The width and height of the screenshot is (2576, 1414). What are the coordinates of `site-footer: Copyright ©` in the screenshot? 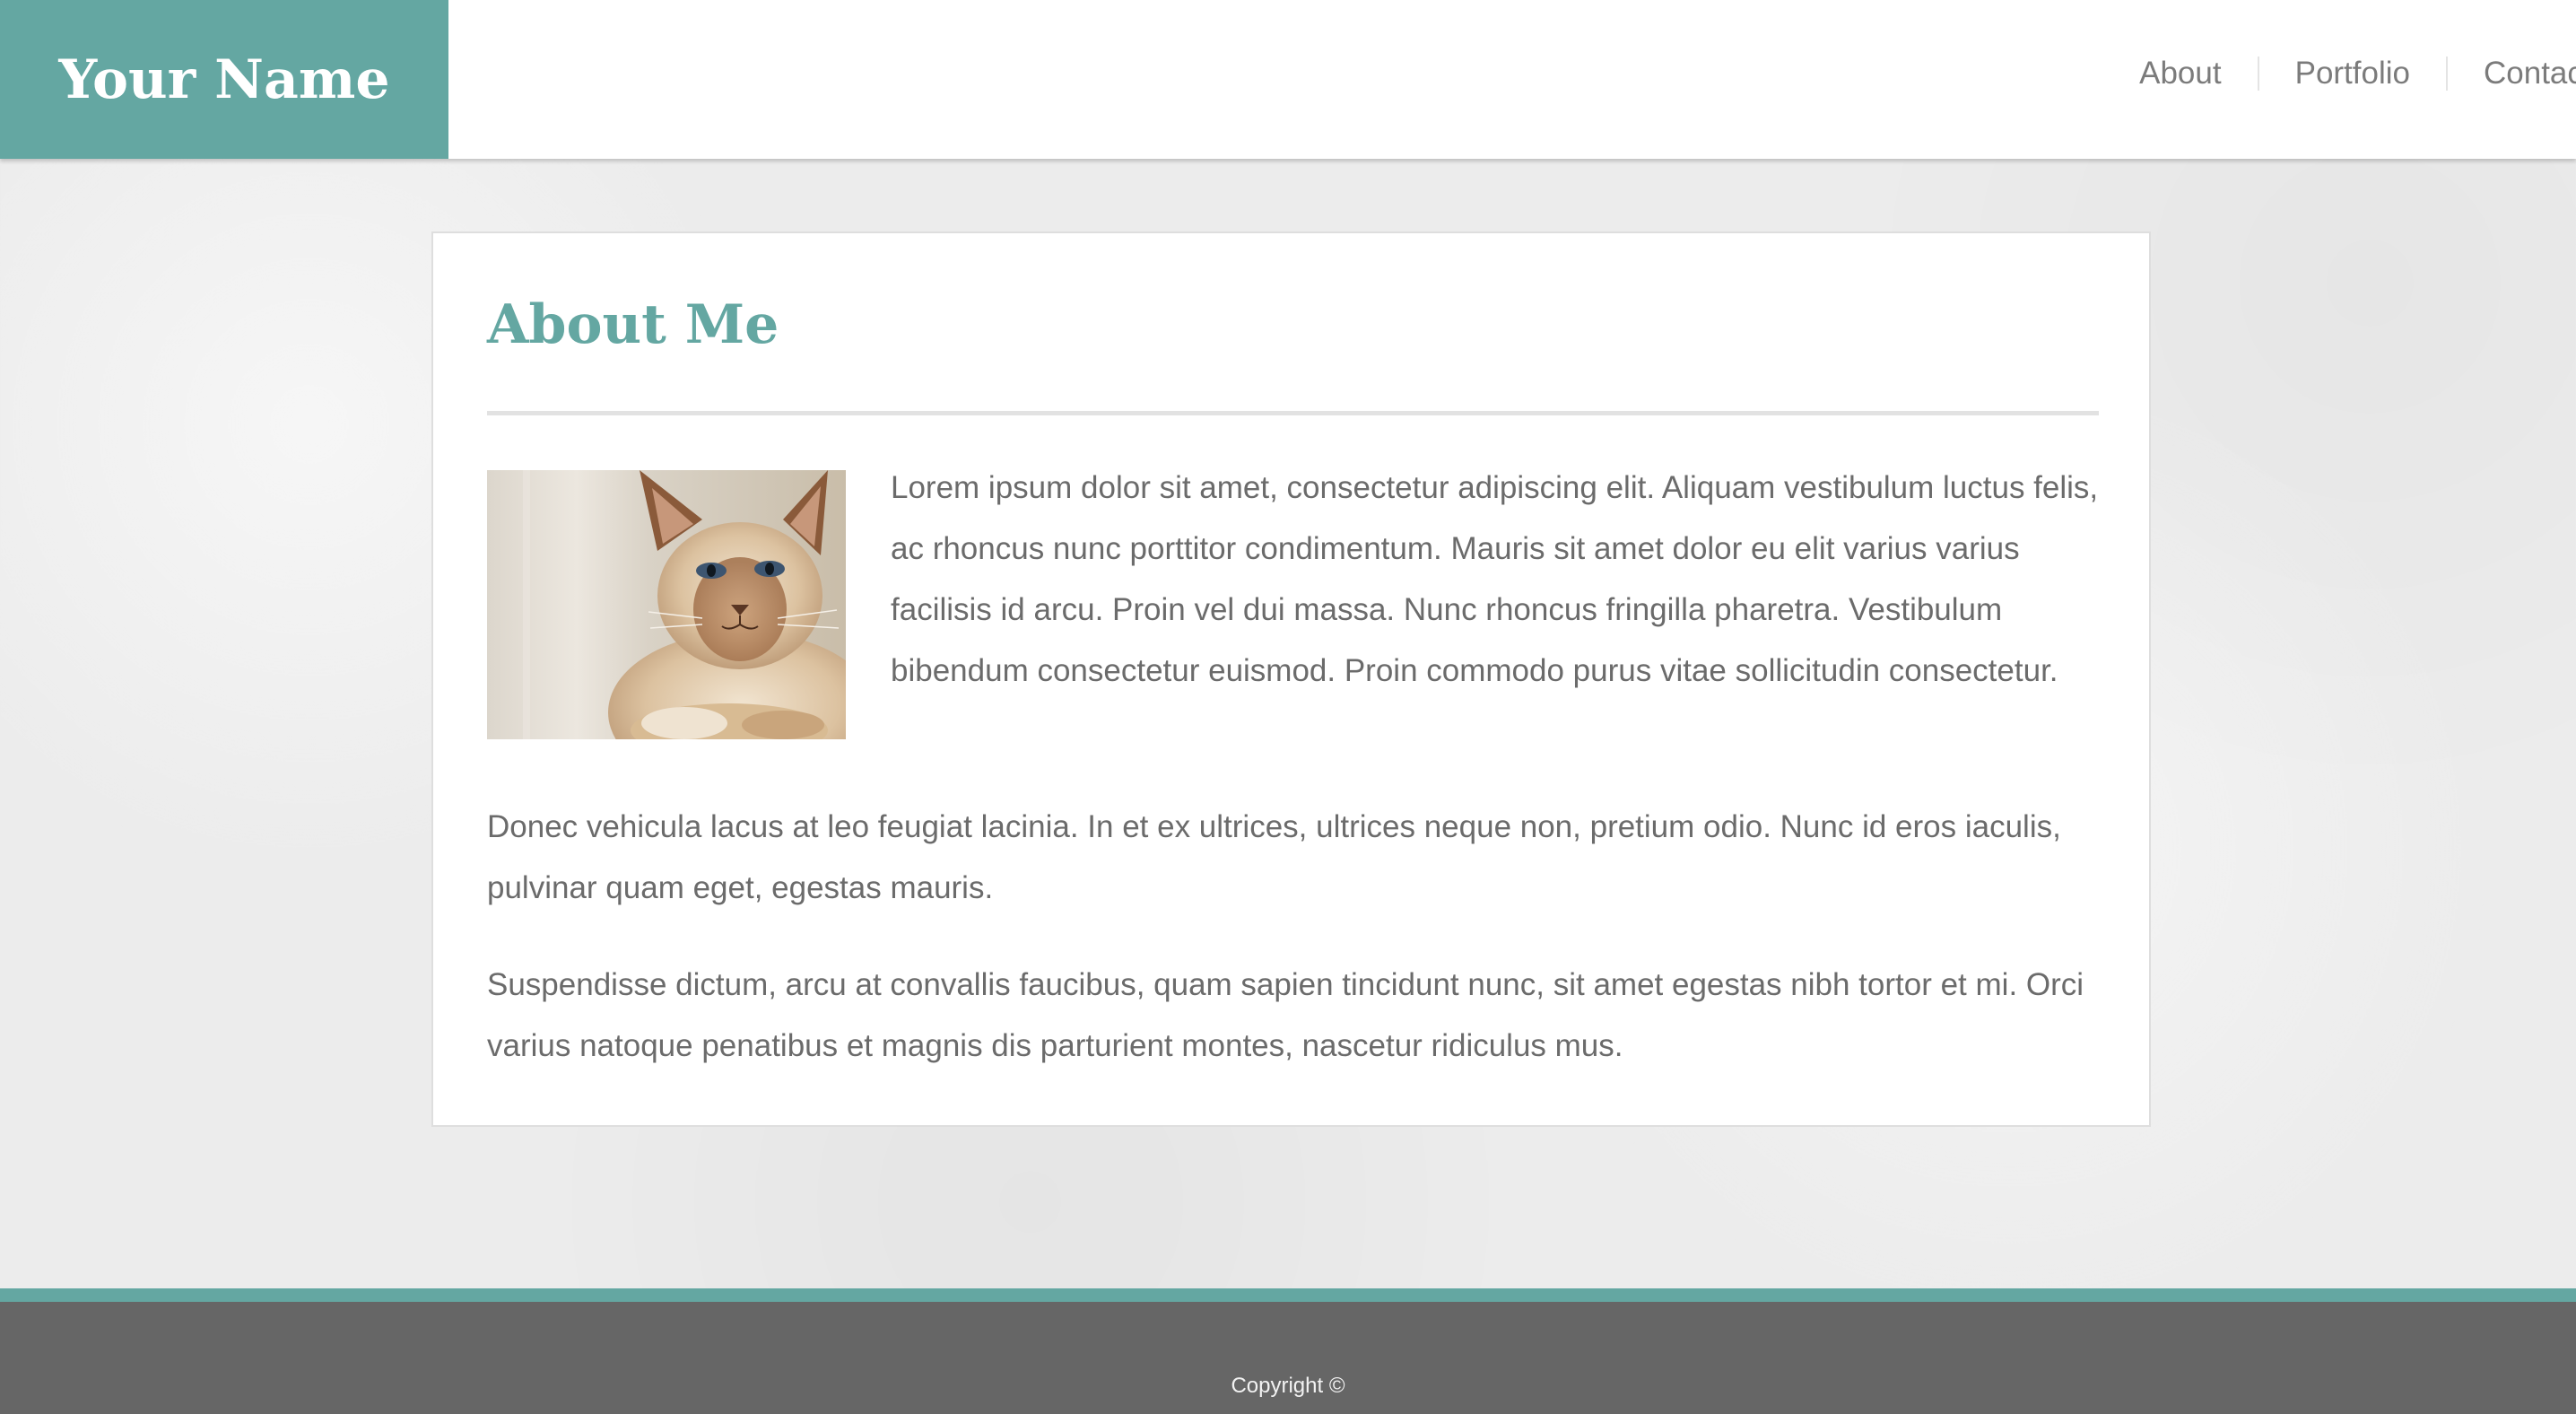 It's located at (1288, 1358).